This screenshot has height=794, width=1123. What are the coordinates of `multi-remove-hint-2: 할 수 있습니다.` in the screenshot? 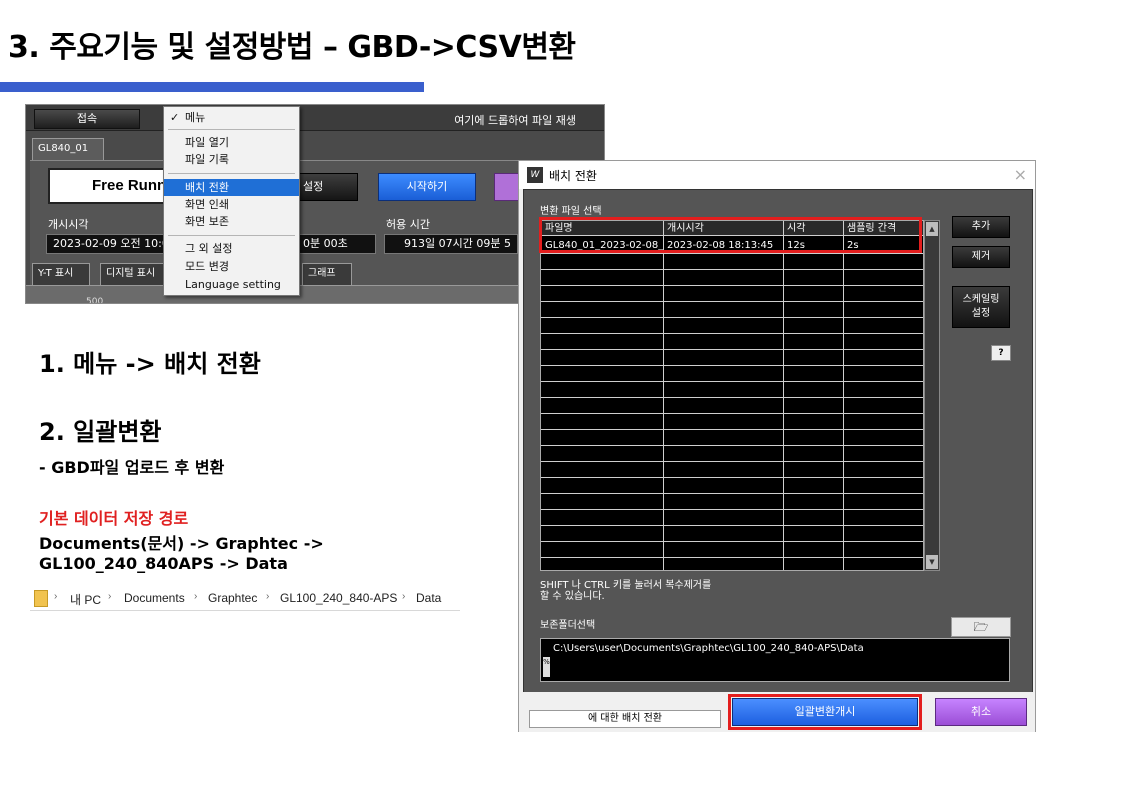 It's located at (572, 596).